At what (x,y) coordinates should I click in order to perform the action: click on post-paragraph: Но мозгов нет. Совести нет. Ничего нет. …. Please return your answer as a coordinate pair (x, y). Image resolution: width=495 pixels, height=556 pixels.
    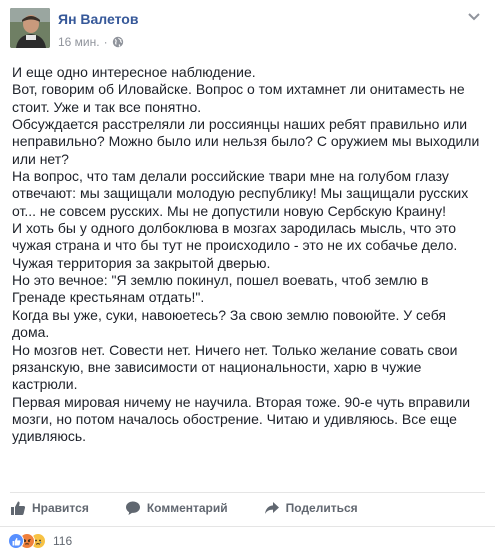
    Looking at the image, I should click on (235, 367).